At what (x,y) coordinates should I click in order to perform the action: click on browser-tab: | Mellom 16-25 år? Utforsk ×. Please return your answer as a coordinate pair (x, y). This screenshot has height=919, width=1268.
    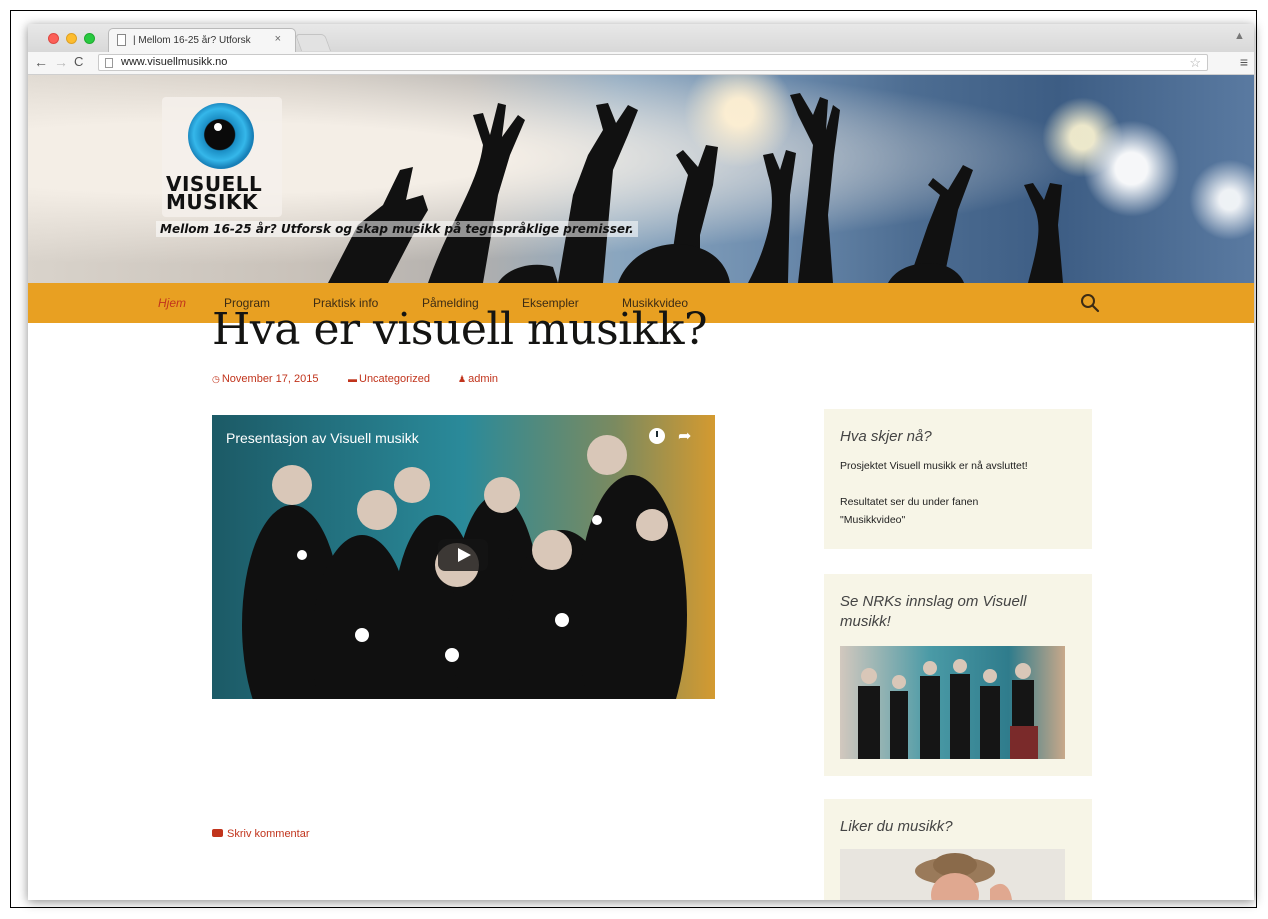
    Looking at the image, I should click on (202, 40).